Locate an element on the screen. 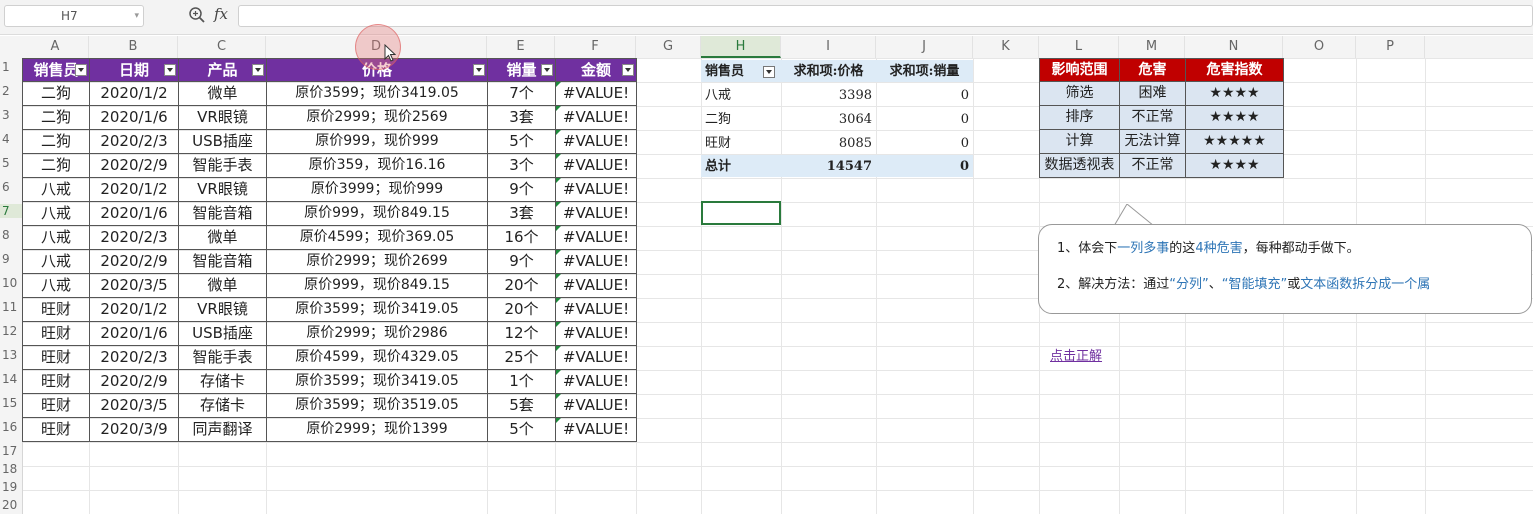  row-header: 15 is located at coordinates (11, 403).